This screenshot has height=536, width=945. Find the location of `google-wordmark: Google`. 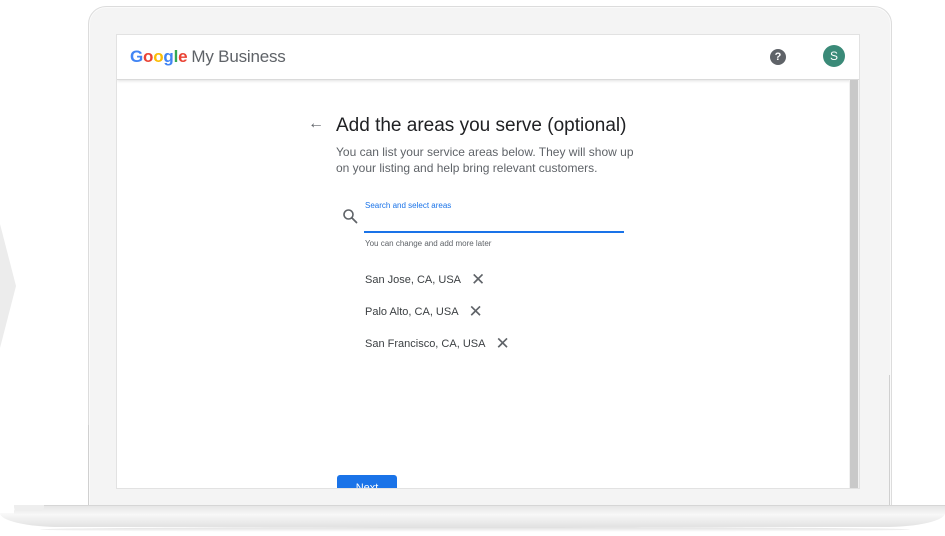

google-wordmark: Google is located at coordinates (159, 56).